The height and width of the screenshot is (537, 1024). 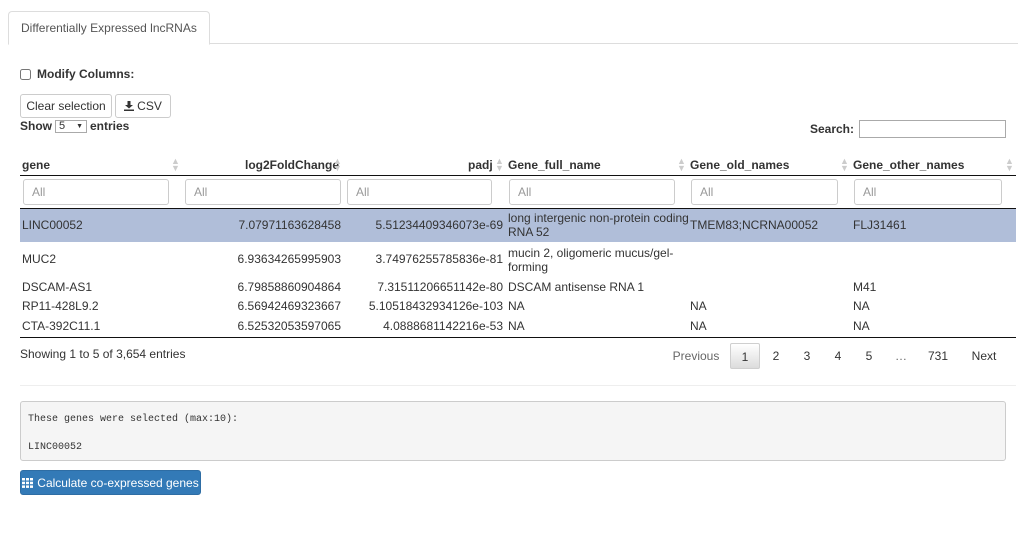 I want to click on cell-log2foldchange: 6.52532053597065, so click(x=289, y=326).